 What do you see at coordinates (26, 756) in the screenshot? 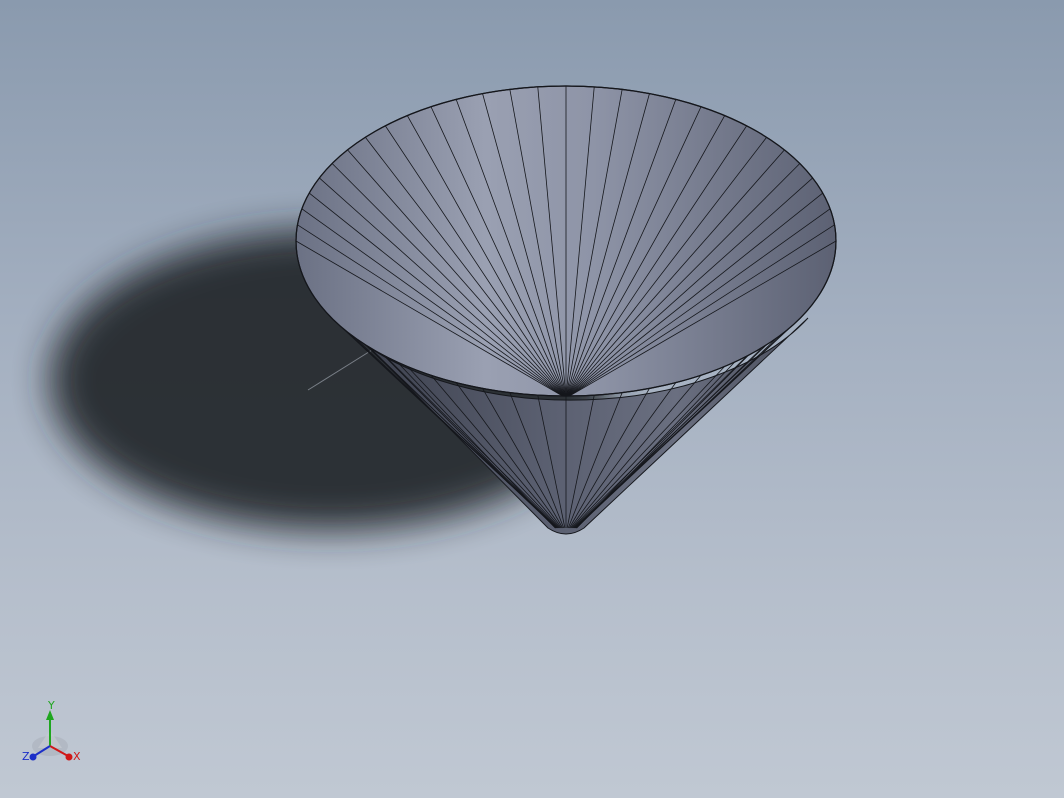
I see `z-axis-label: Z` at bounding box center [26, 756].